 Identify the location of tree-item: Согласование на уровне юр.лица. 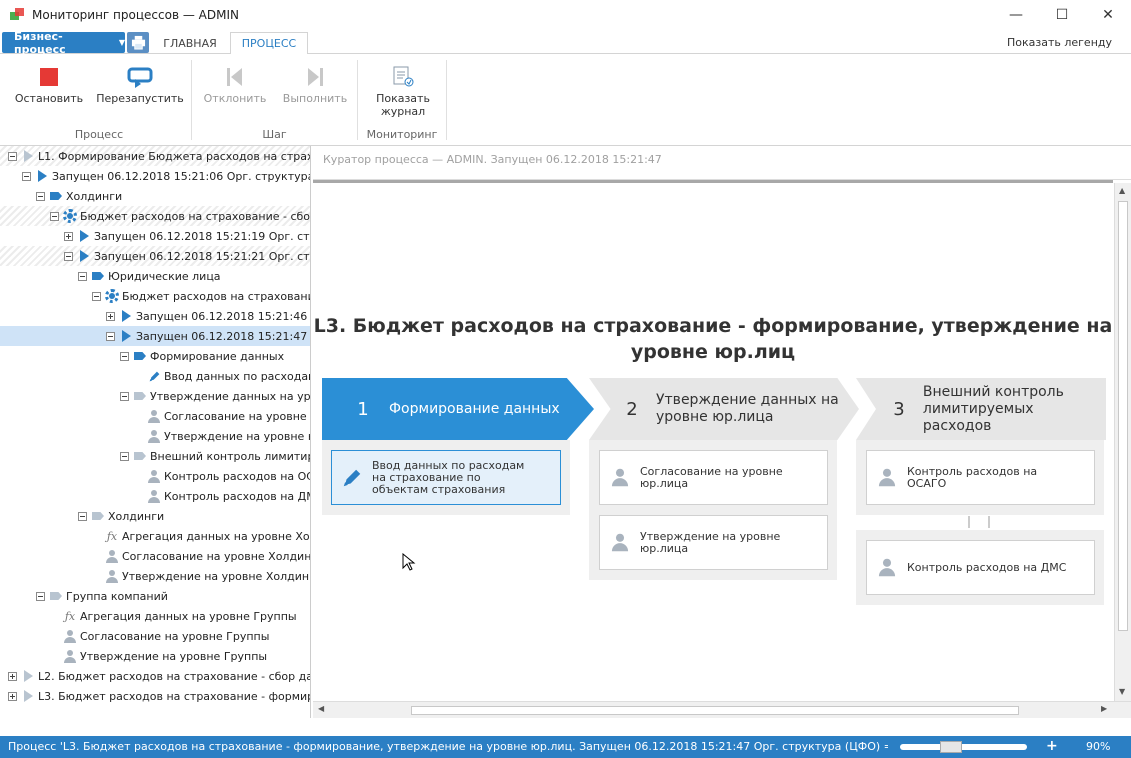
(155, 416).